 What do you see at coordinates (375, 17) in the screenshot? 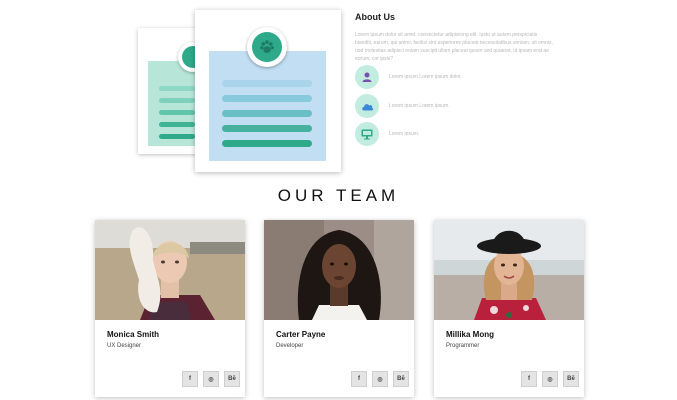
I see `about-title: About Us` at bounding box center [375, 17].